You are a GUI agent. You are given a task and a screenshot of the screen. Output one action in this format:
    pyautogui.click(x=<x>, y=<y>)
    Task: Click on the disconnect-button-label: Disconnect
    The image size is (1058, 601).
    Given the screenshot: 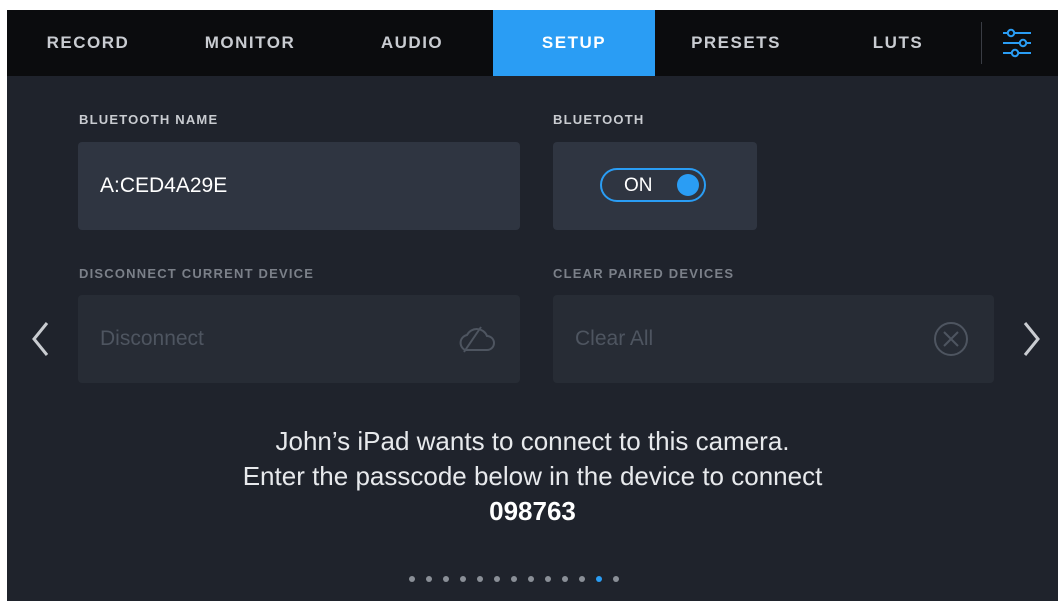 What is the action you would take?
    pyautogui.click(x=152, y=338)
    